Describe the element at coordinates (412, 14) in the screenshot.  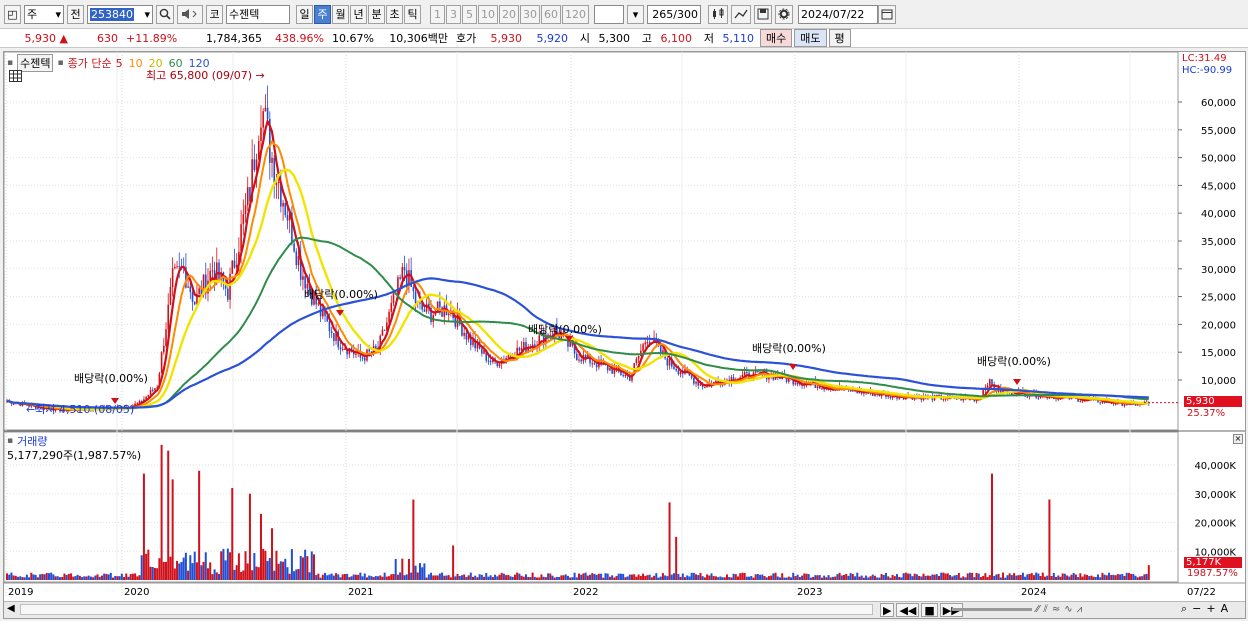
I see `period-tab: 틱` at that location.